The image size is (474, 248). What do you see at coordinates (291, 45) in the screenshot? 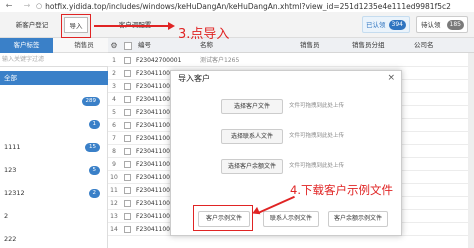
I see `table-header: ⚙ 编号 名称 销售员 销售员分组 公司名` at bounding box center [291, 45].